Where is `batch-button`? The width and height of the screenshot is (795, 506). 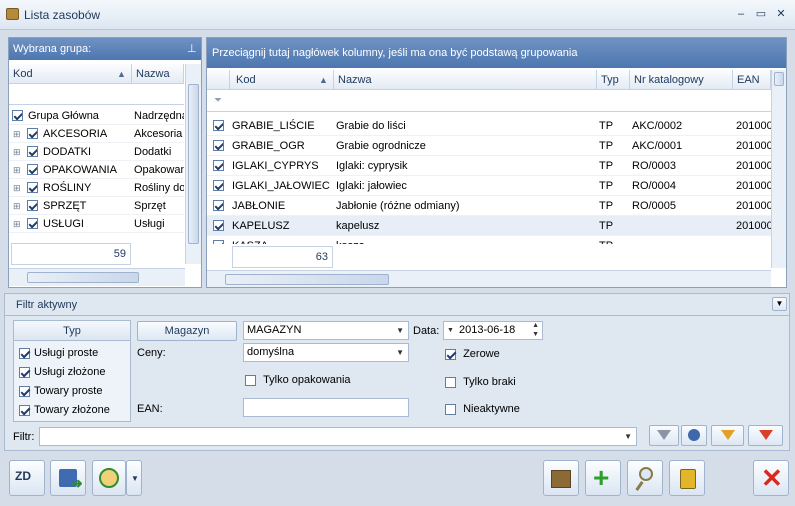
batch-button is located at coordinates (561, 478).